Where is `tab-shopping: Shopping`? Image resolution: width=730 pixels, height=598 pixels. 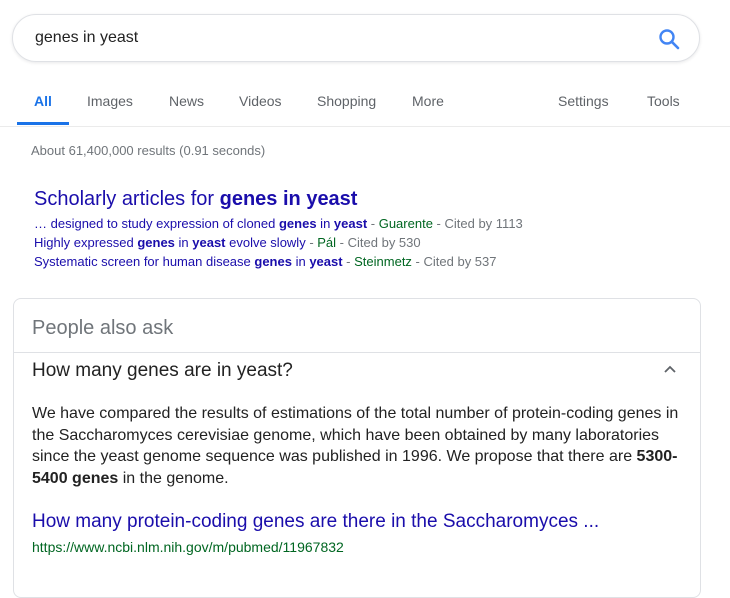
tab-shopping: Shopping is located at coordinates (346, 101).